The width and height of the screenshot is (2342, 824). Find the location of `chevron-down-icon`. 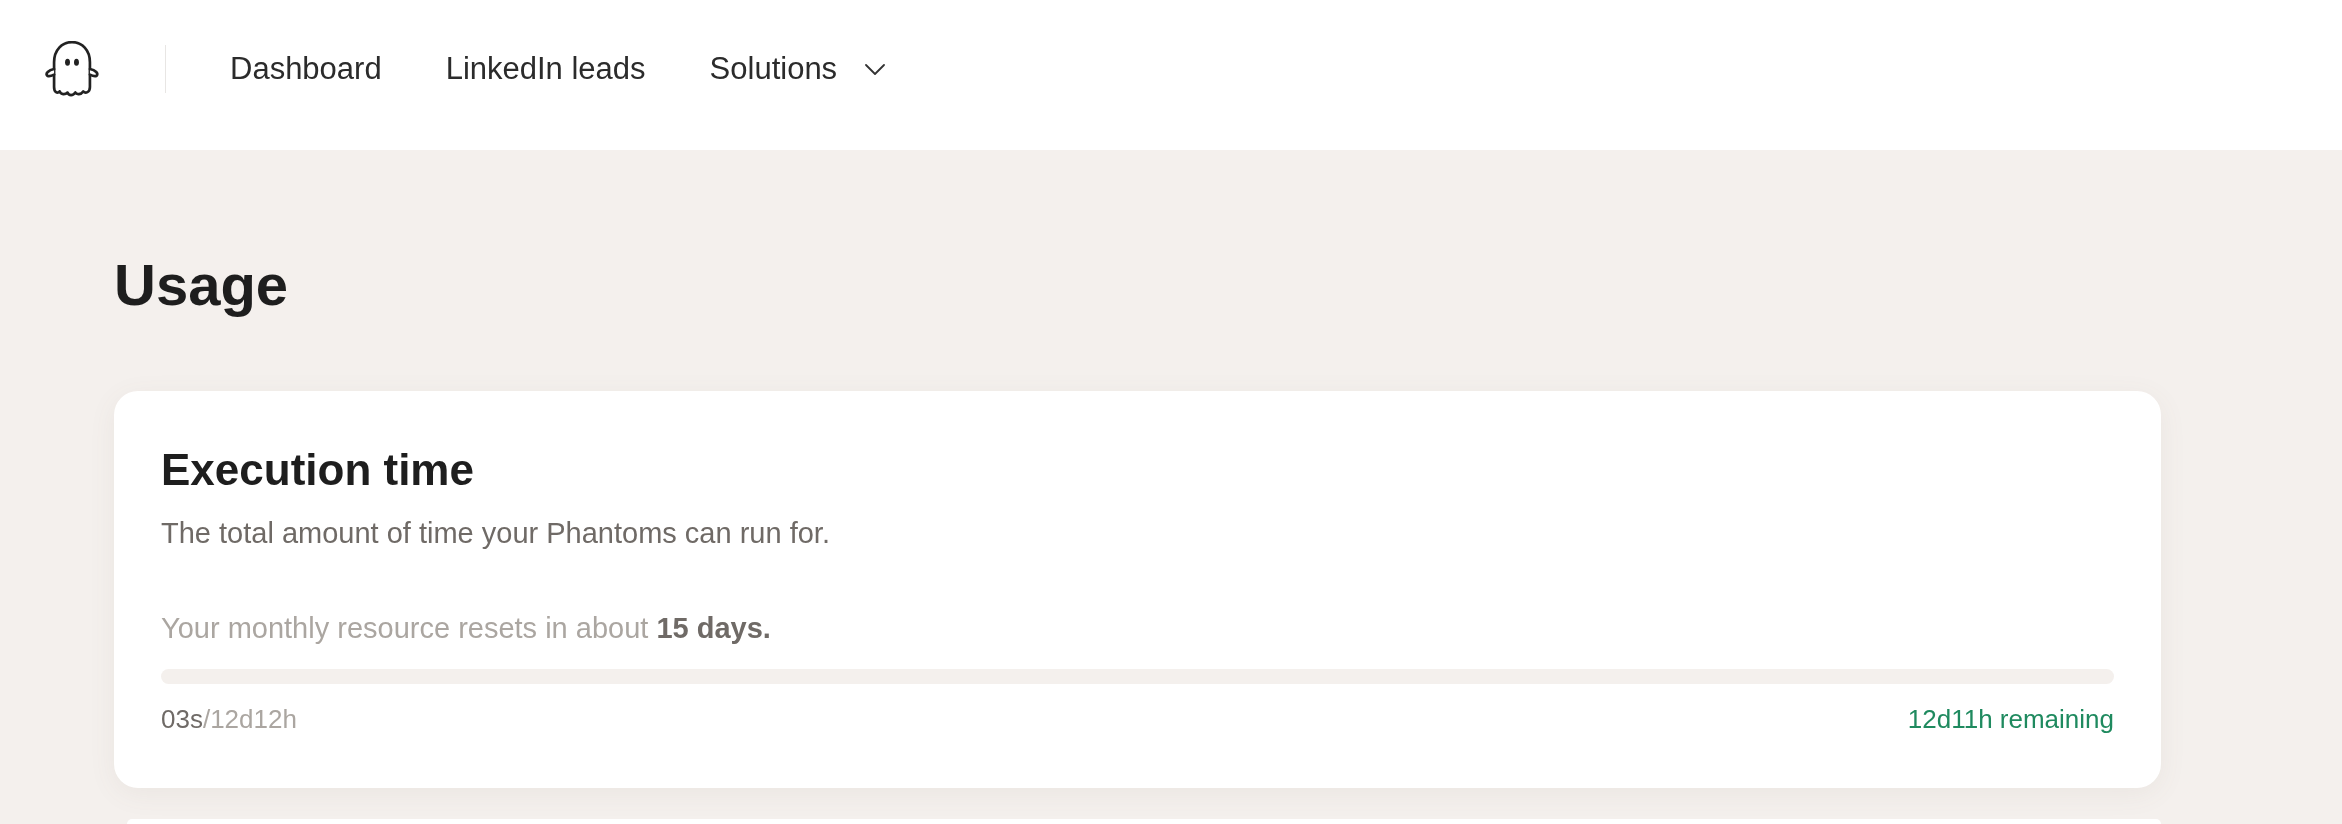

chevron-down-icon is located at coordinates (875, 69).